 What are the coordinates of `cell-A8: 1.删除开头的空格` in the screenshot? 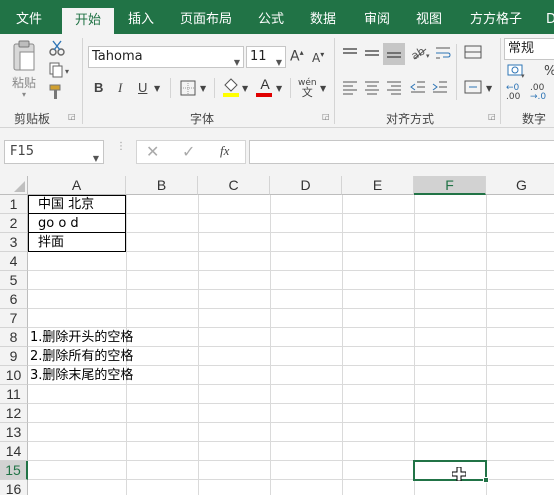 It's located at (81, 337).